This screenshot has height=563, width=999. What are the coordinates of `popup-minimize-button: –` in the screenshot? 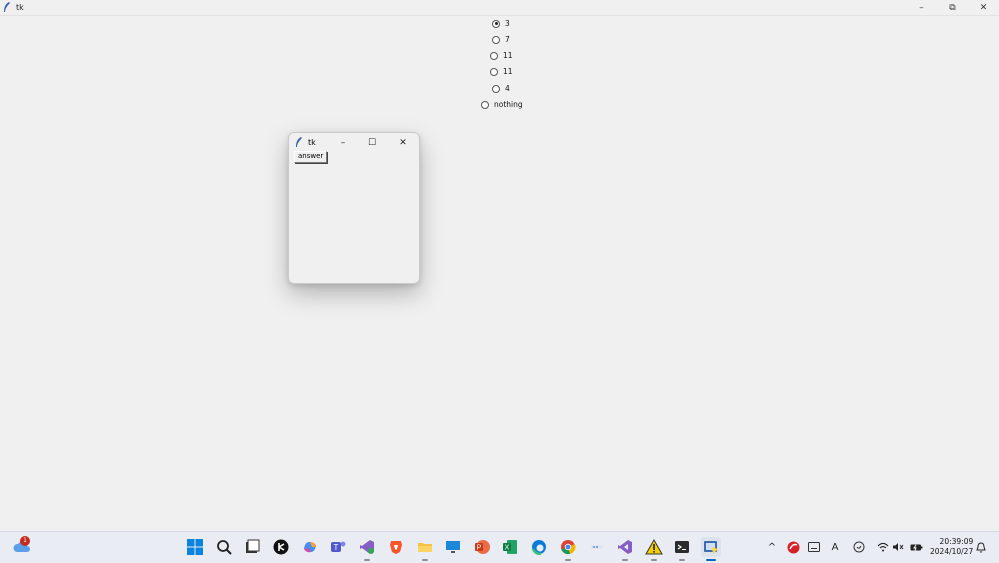 It's located at (343, 143).